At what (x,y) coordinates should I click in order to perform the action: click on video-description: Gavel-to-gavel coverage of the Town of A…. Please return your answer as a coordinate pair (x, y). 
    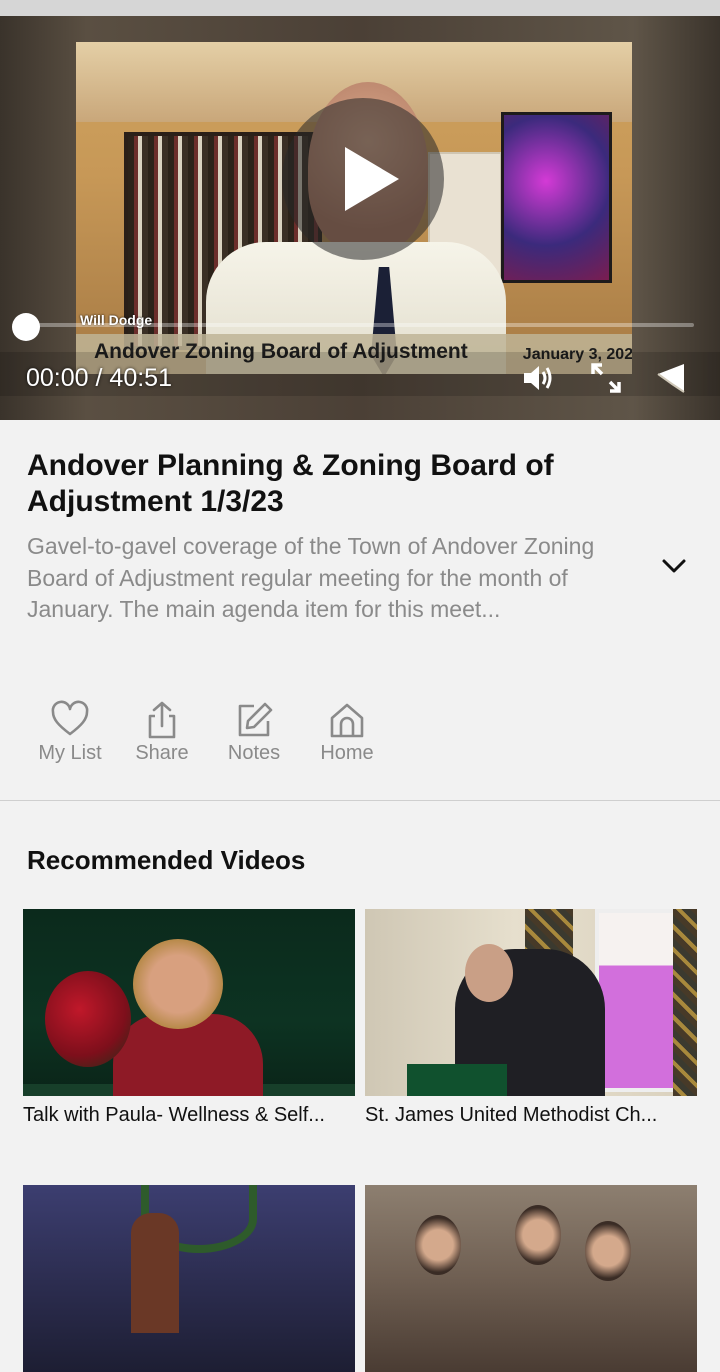
    Looking at the image, I should click on (311, 577).